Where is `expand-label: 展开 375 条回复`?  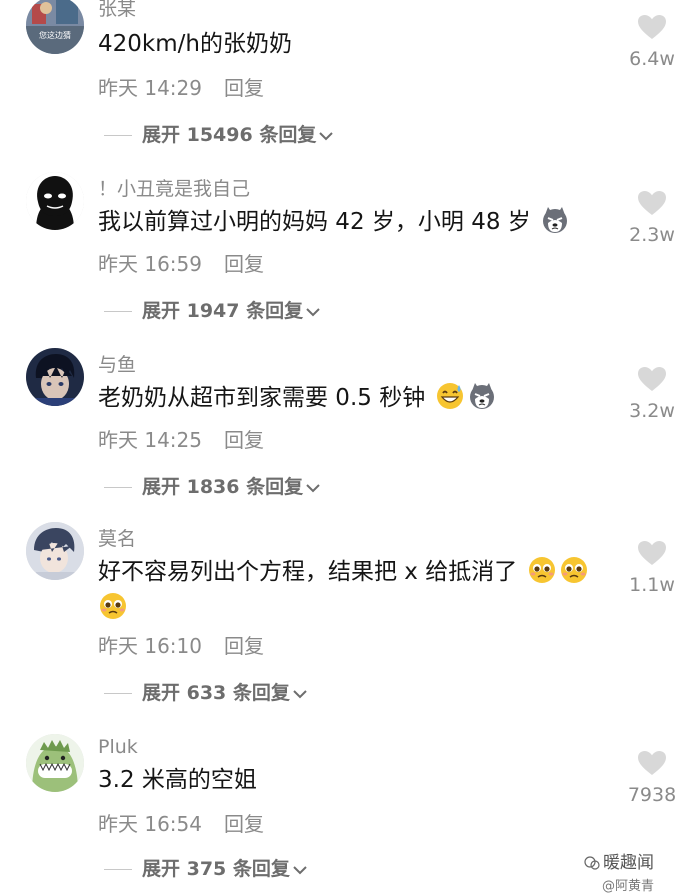 expand-label: 展开 375 条回复 is located at coordinates (216, 869).